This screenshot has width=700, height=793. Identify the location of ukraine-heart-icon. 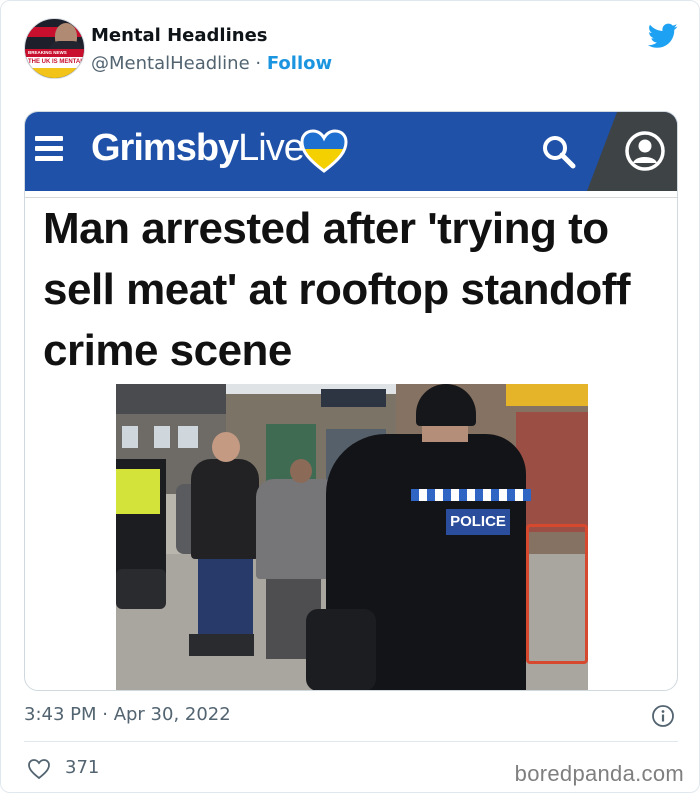
(324, 151).